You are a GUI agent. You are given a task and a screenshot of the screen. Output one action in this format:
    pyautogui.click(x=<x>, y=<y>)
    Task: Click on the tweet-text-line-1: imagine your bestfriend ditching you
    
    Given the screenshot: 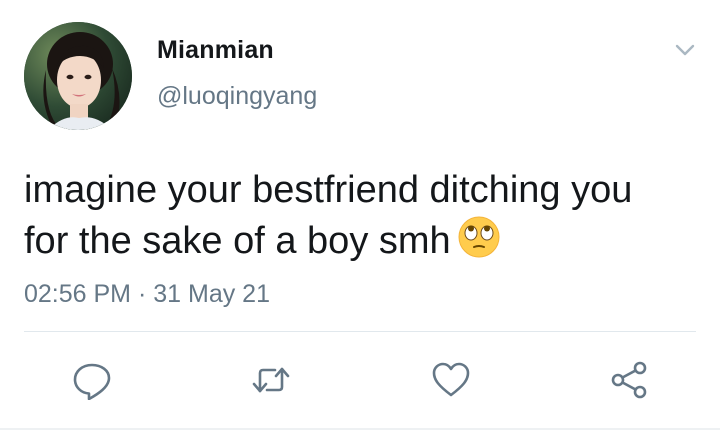 What is the action you would take?
    pyautogui.click(x=328, y=190)
    